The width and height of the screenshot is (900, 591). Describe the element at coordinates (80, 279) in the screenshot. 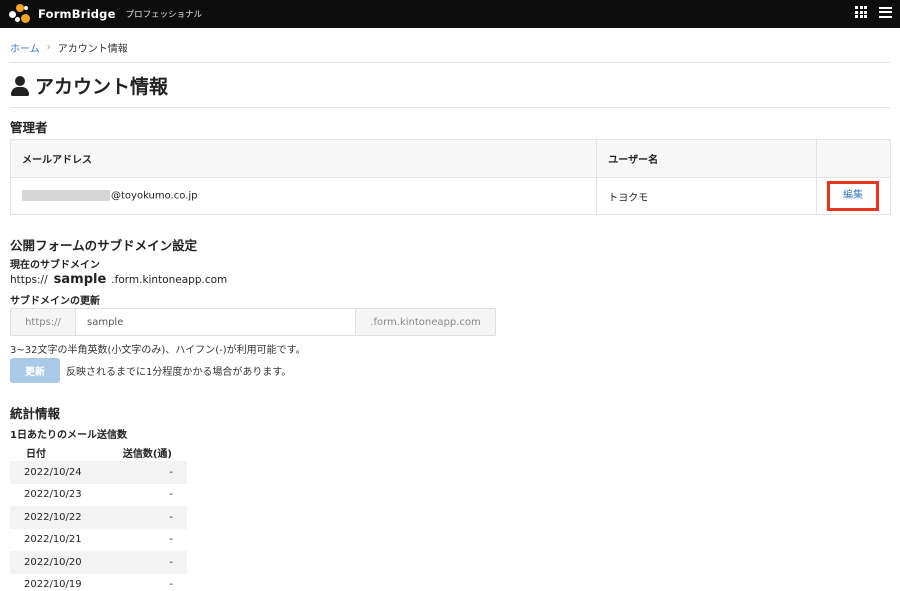

I see `current-subdomain-value: sample` at that location.